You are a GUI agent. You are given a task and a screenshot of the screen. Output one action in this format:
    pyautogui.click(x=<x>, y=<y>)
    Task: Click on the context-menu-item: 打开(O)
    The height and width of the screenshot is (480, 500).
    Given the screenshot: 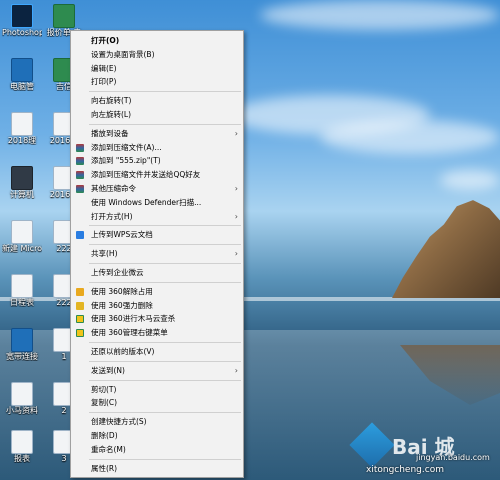 What is the action you would take?
    pyautogui.click(x=157, y=41)
    